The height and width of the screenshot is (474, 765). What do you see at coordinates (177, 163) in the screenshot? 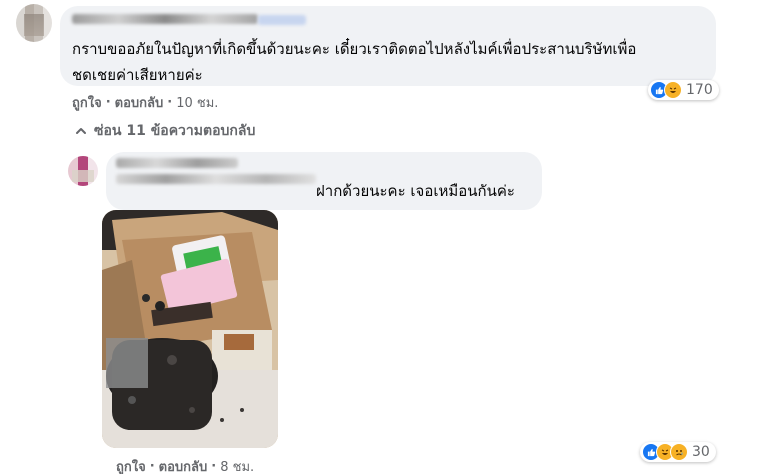
I see `blurred-reply-author-name` at bounding box center [177, 163].